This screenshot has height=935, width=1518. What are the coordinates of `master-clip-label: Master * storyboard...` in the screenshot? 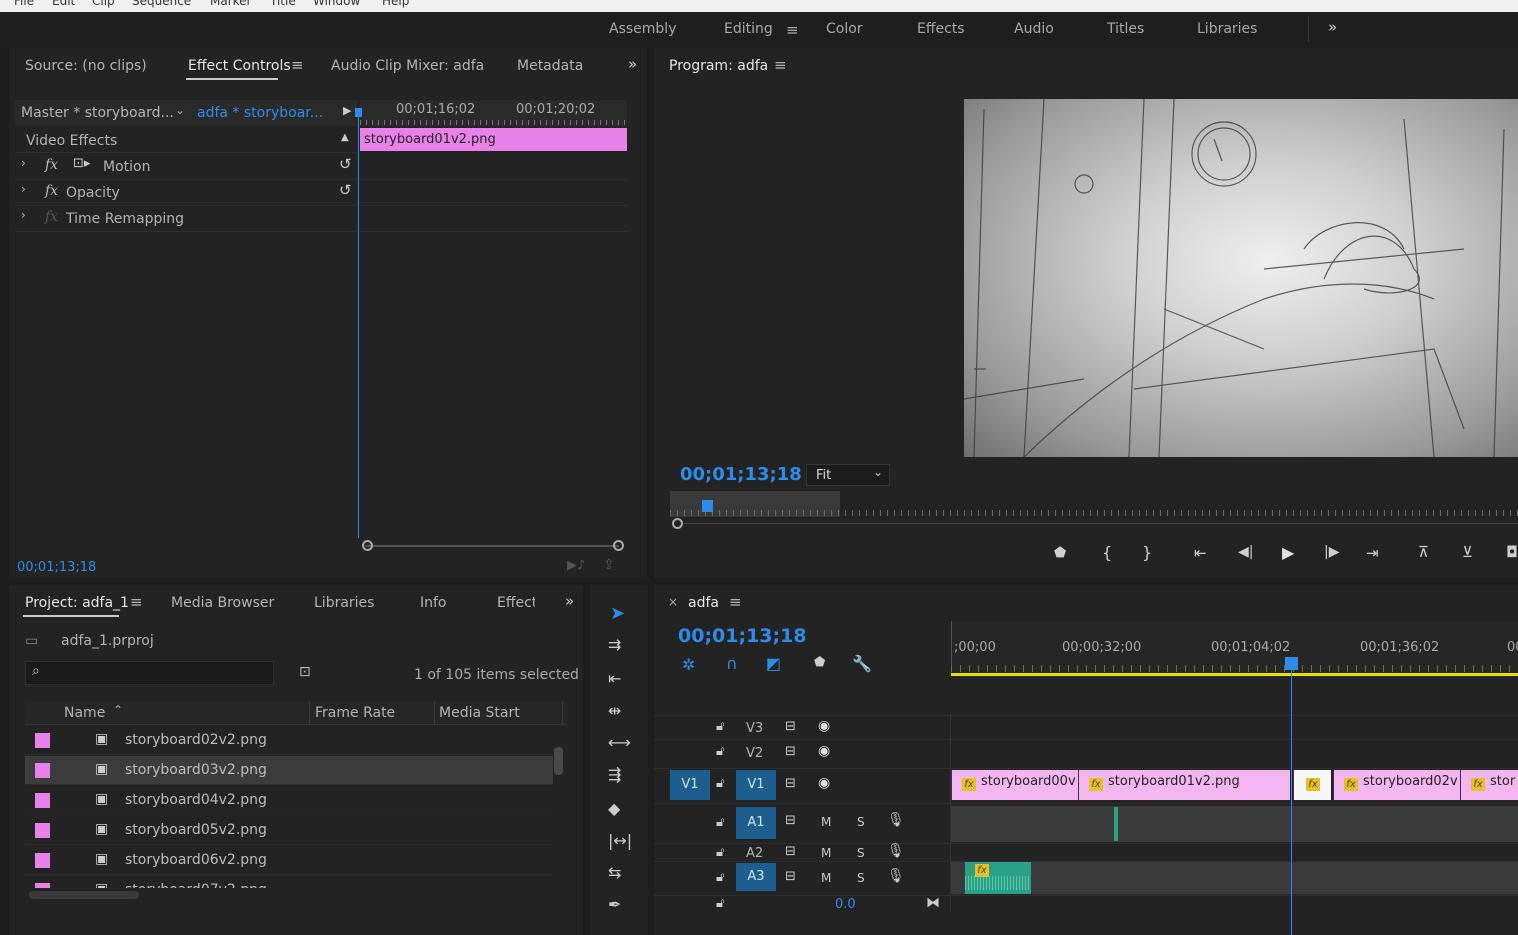 It's located at (97, 113).